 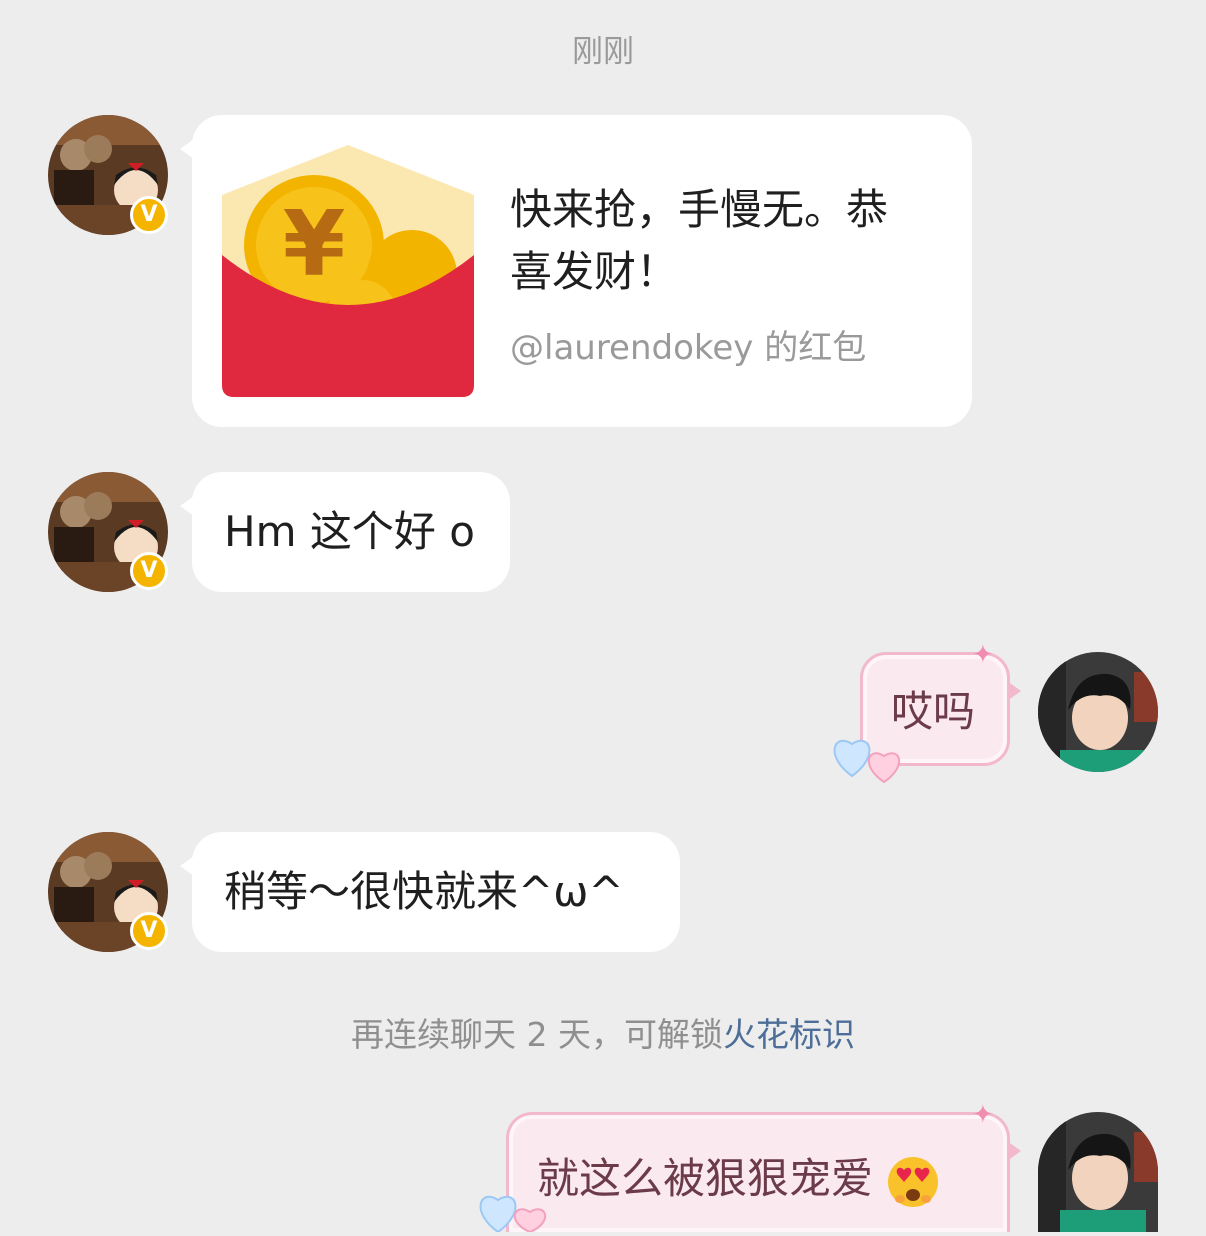 What do you see at coordinates (705, 1178) in the screenshot?
I see `message-text: 就这么被狠狠宠爱` at bounding box center [705, 1178].